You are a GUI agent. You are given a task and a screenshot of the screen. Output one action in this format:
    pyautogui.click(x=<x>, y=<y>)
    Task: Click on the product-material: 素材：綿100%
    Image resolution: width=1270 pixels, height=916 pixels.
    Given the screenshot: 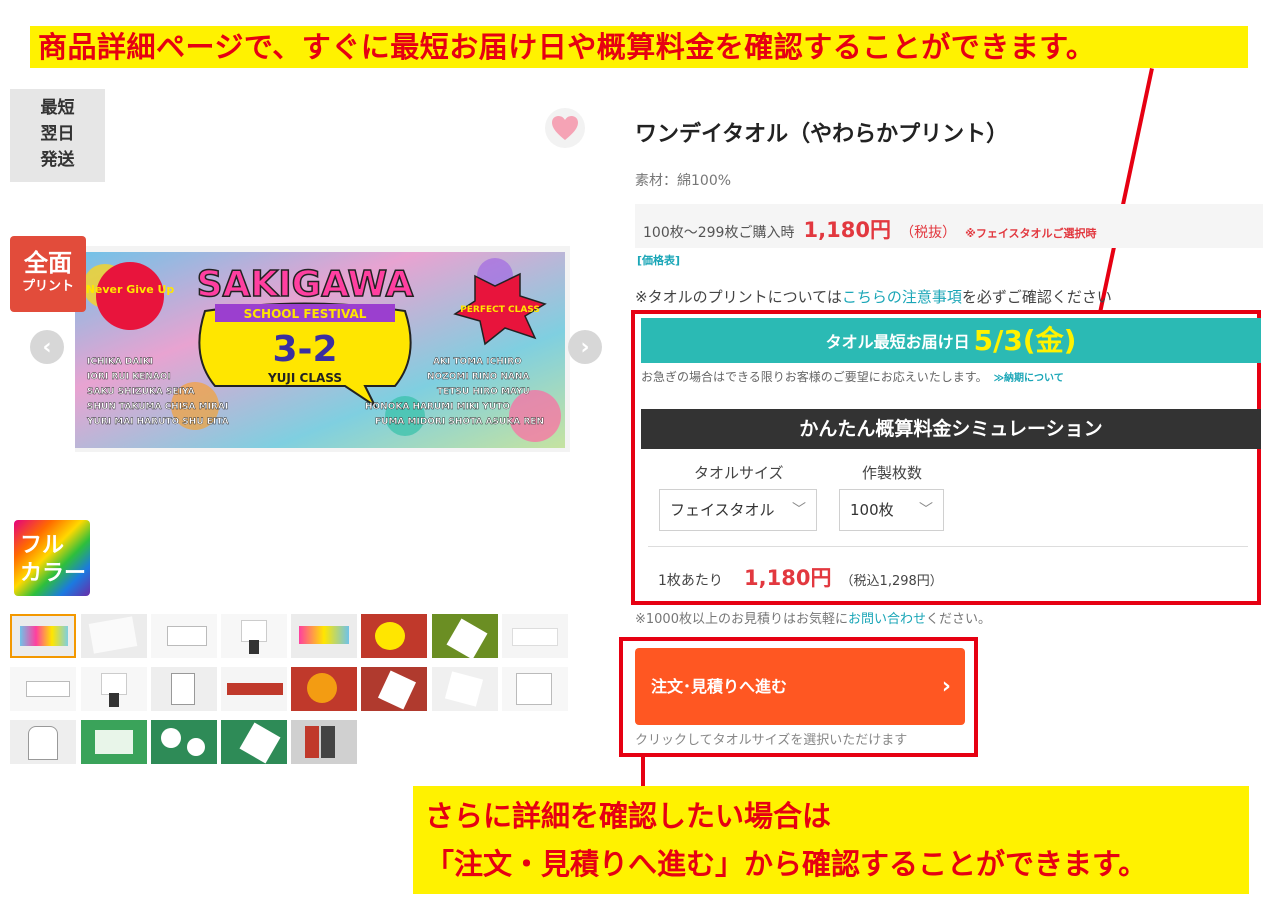 What is the action you would take?
    pyautogui.click(x=683, y=181)
    